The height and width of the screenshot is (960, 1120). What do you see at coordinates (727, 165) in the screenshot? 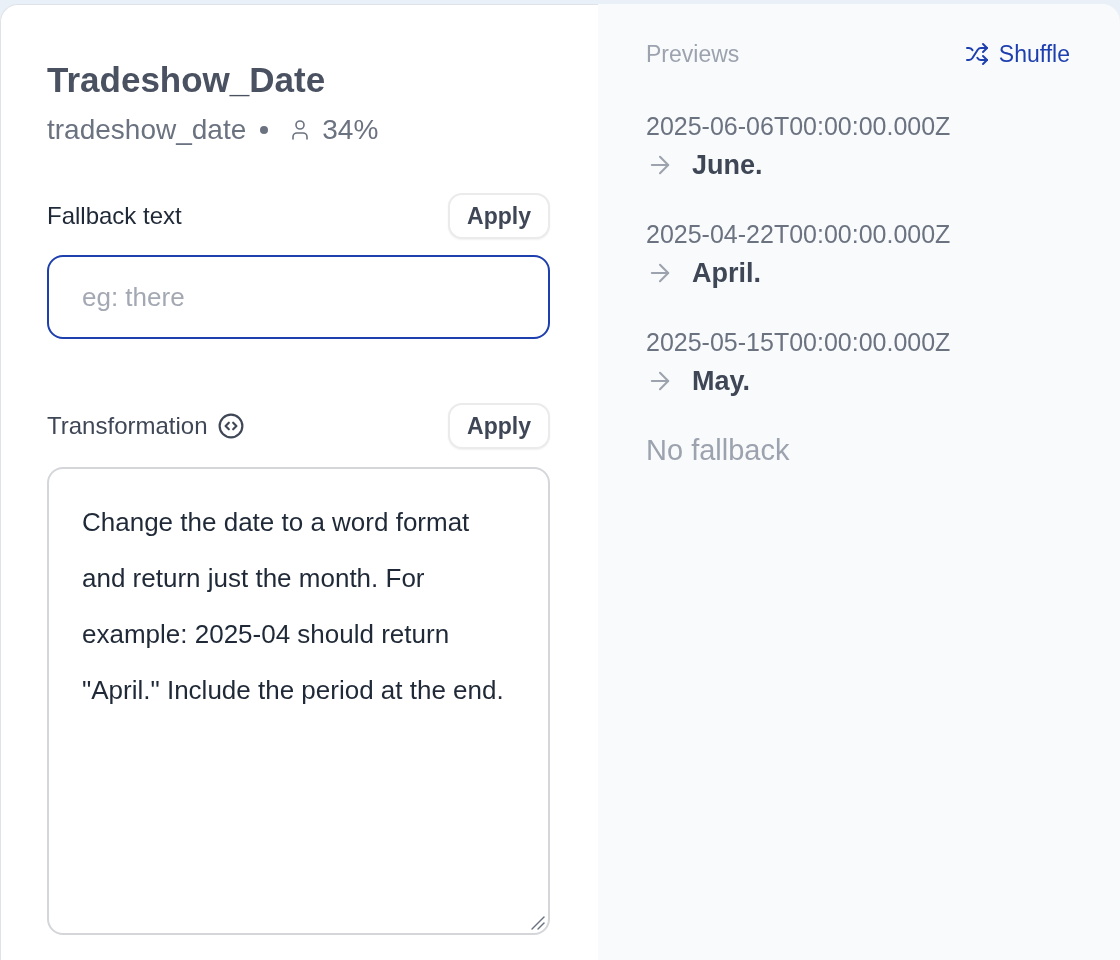
I see `preview-result-text: June.` at bounding box center [727, 165].